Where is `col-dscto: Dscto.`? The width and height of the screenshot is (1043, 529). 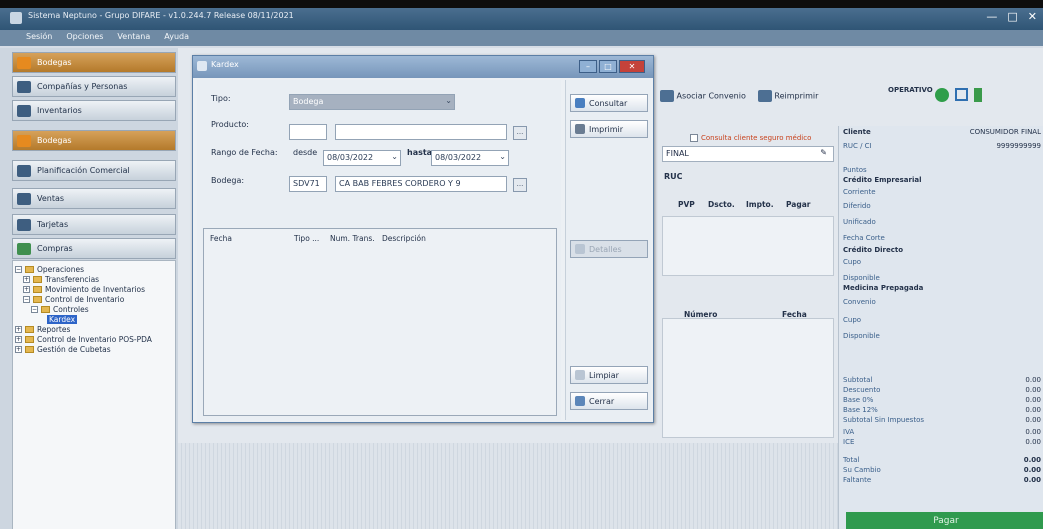 col-dscto: Dscto. is located at coordinates (721, 204).